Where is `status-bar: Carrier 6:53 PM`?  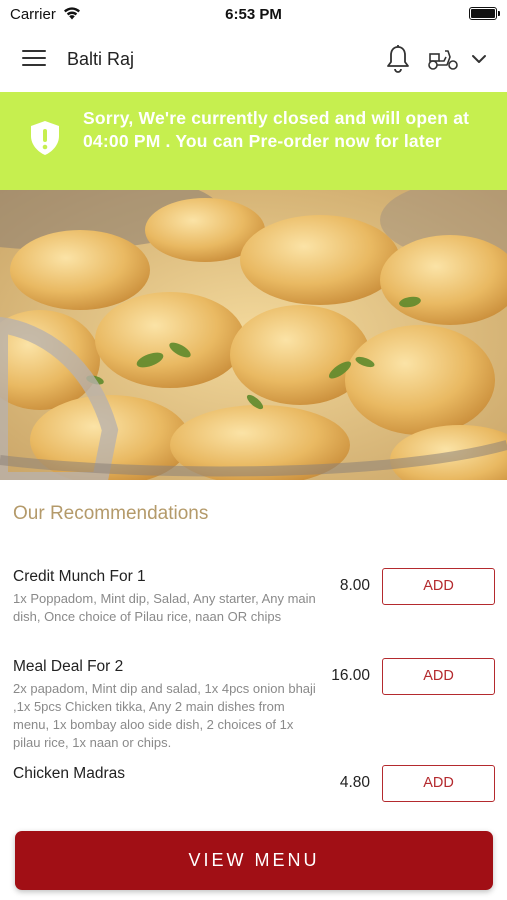 status-bar: Carrier 6:53 PM is located at coordinates (253, 14).